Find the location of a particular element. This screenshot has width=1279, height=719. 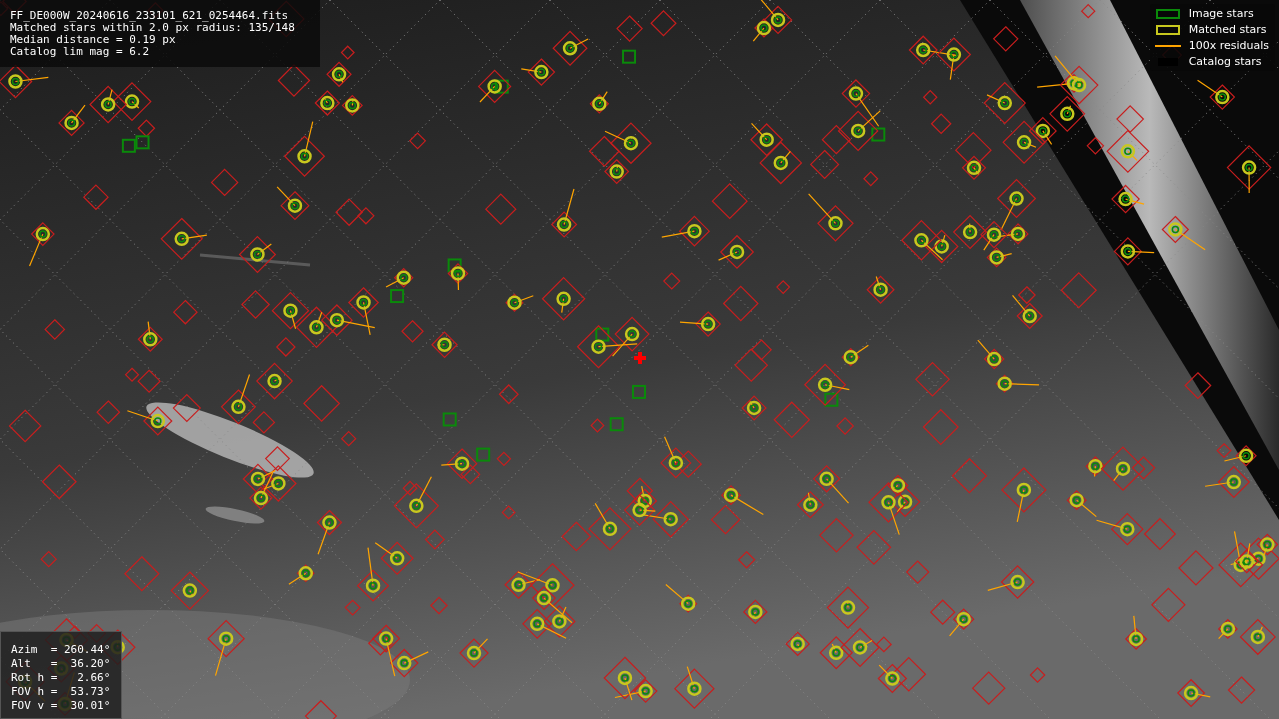

info-line: Catalog lim mag = 6.2 is located at coordinates (80, 52).